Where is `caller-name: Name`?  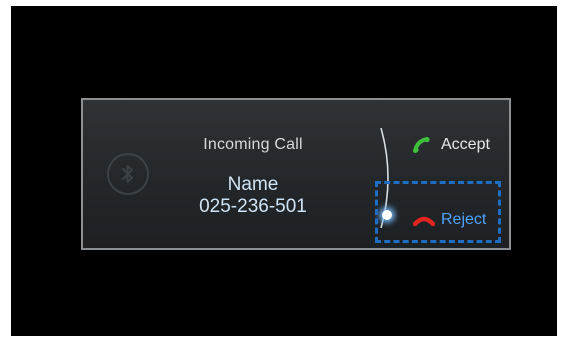
caller-name: Name is located at coordinates (253, 184).